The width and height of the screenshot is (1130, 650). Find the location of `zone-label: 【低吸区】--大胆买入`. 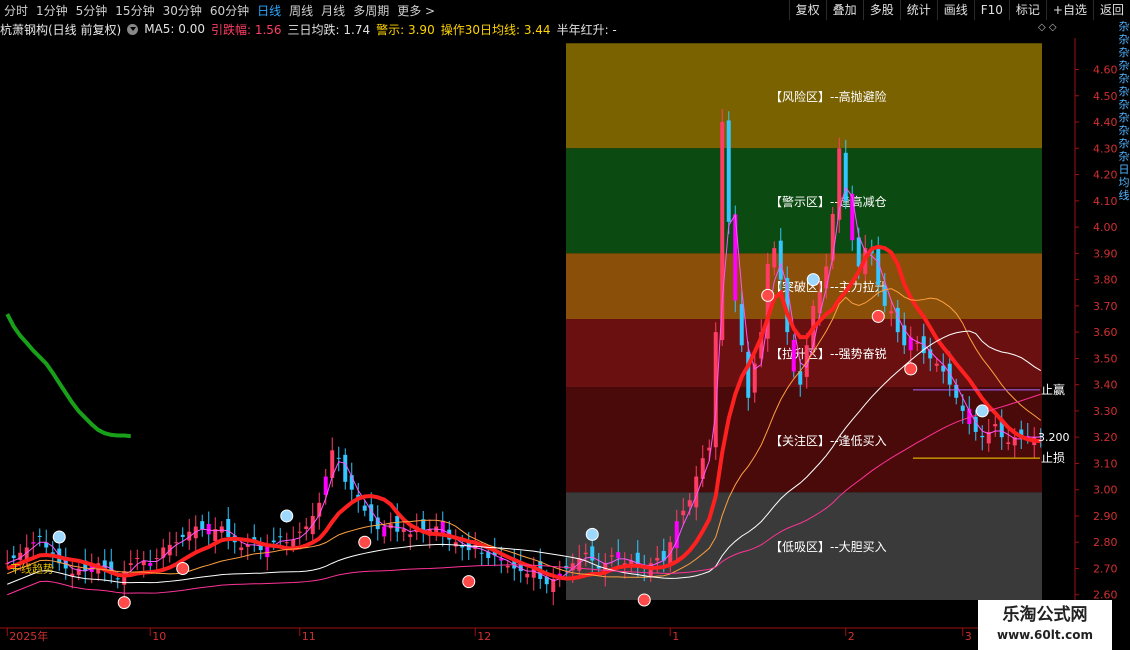

zone-label: 【低吸区】--大胆买入 is located at coordinates (828, 547).